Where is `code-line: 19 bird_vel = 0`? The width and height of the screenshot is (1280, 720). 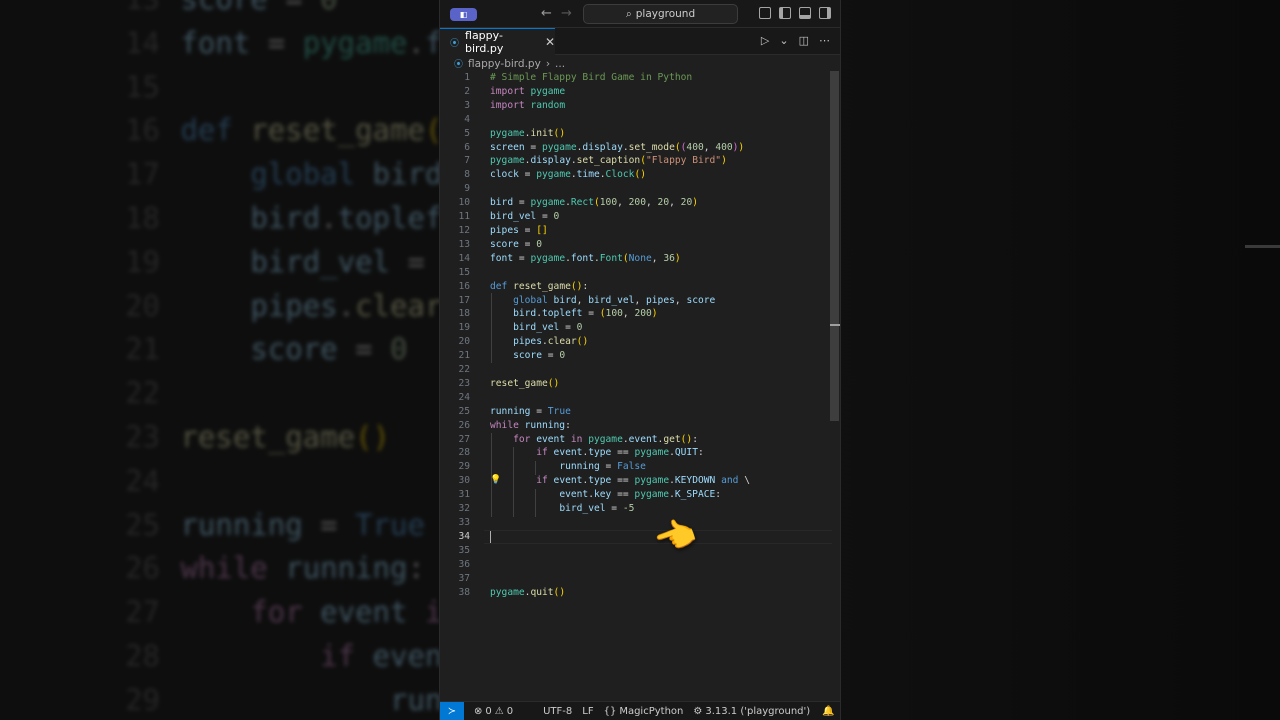 code-line: 19 bird_vel = 0 is located at coordinates (640, 328).